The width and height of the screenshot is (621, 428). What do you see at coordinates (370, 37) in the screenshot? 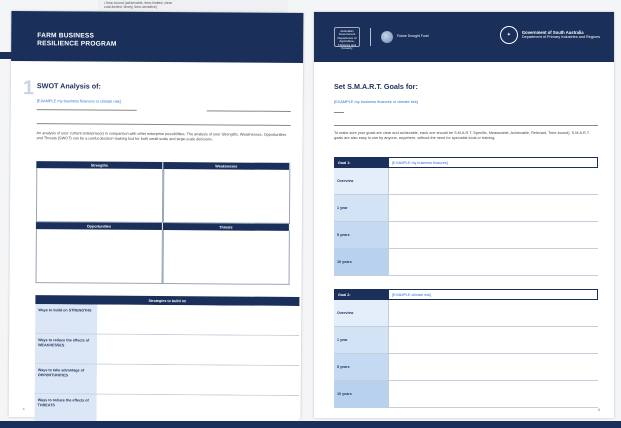
I see `logo-divider` at bounding box center [370, 37].